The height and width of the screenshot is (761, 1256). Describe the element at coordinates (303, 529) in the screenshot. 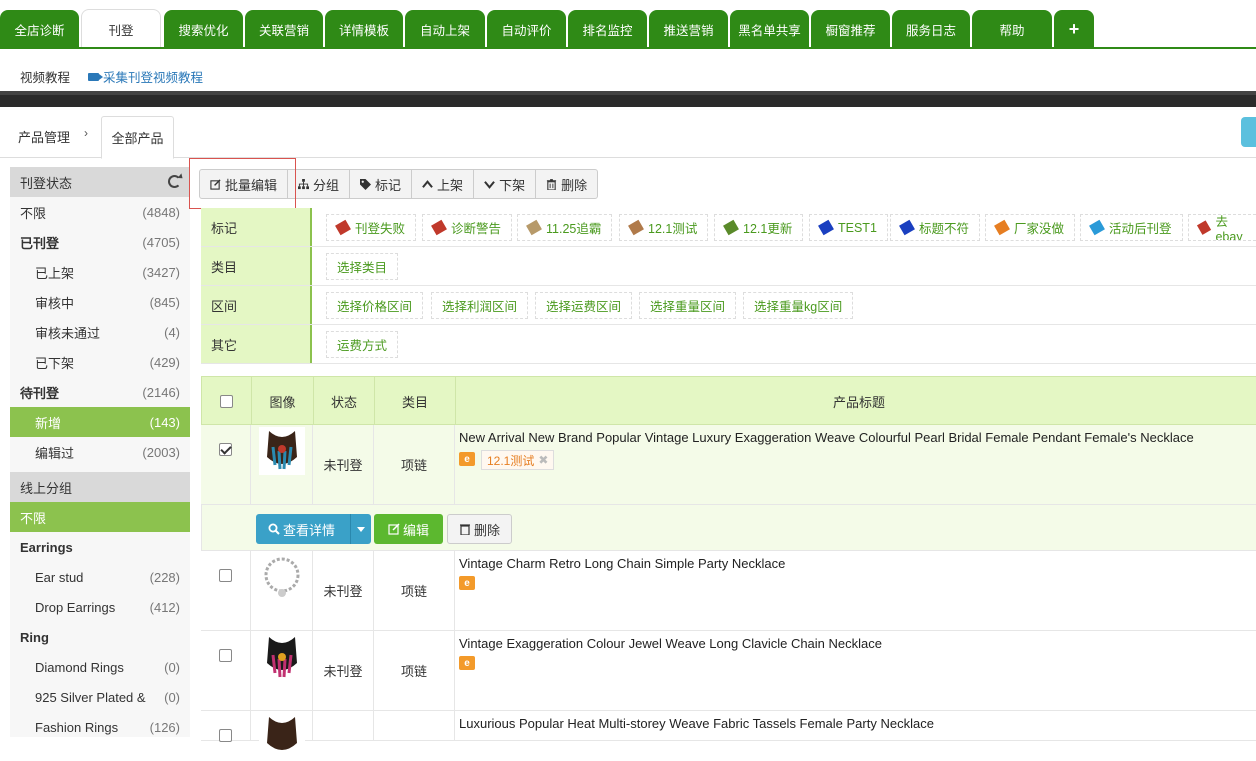

I see `view-details-button: 查看详情` at that location.